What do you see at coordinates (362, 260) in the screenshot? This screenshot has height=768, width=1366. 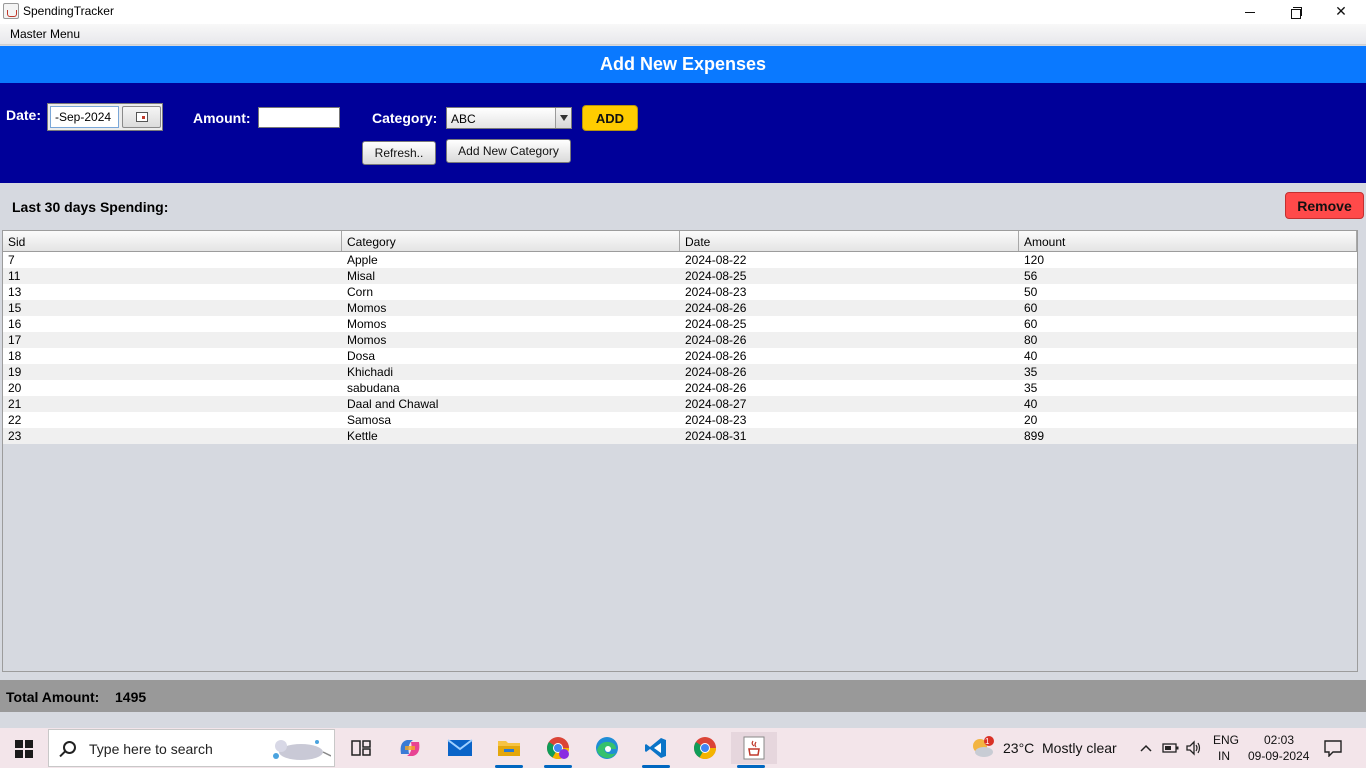 I see `cell-category: Apple` at bounding box center [362, 260].